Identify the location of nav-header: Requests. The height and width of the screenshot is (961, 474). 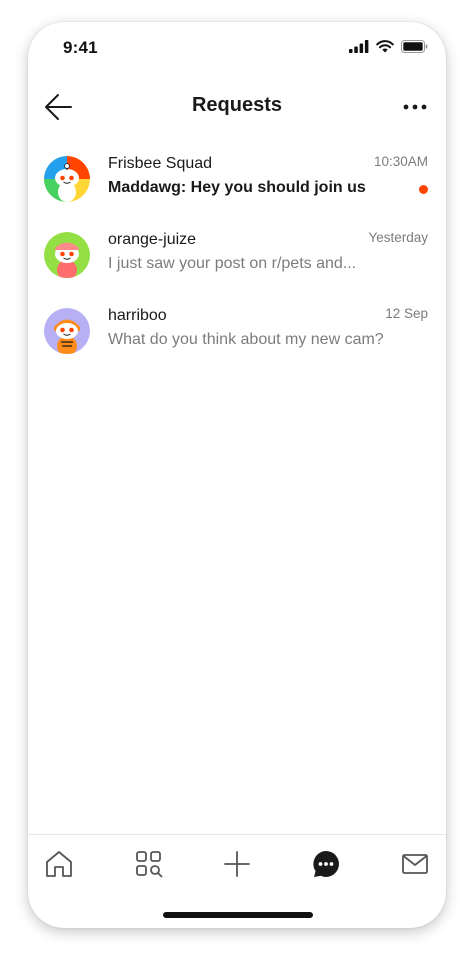
(237, 108).